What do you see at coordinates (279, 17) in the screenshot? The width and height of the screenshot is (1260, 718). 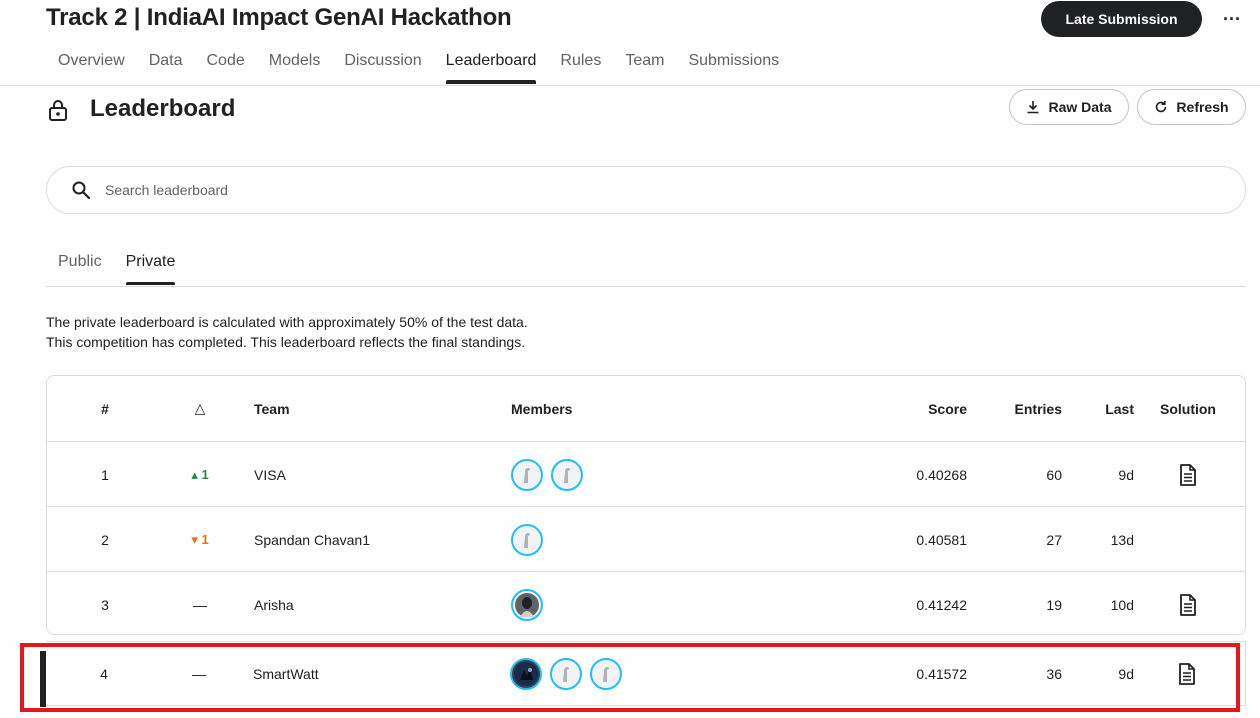 I see `competition-title: Track 2 | IndiaAI Impact GenAI Hackathon` at bounding box center [279, 17].